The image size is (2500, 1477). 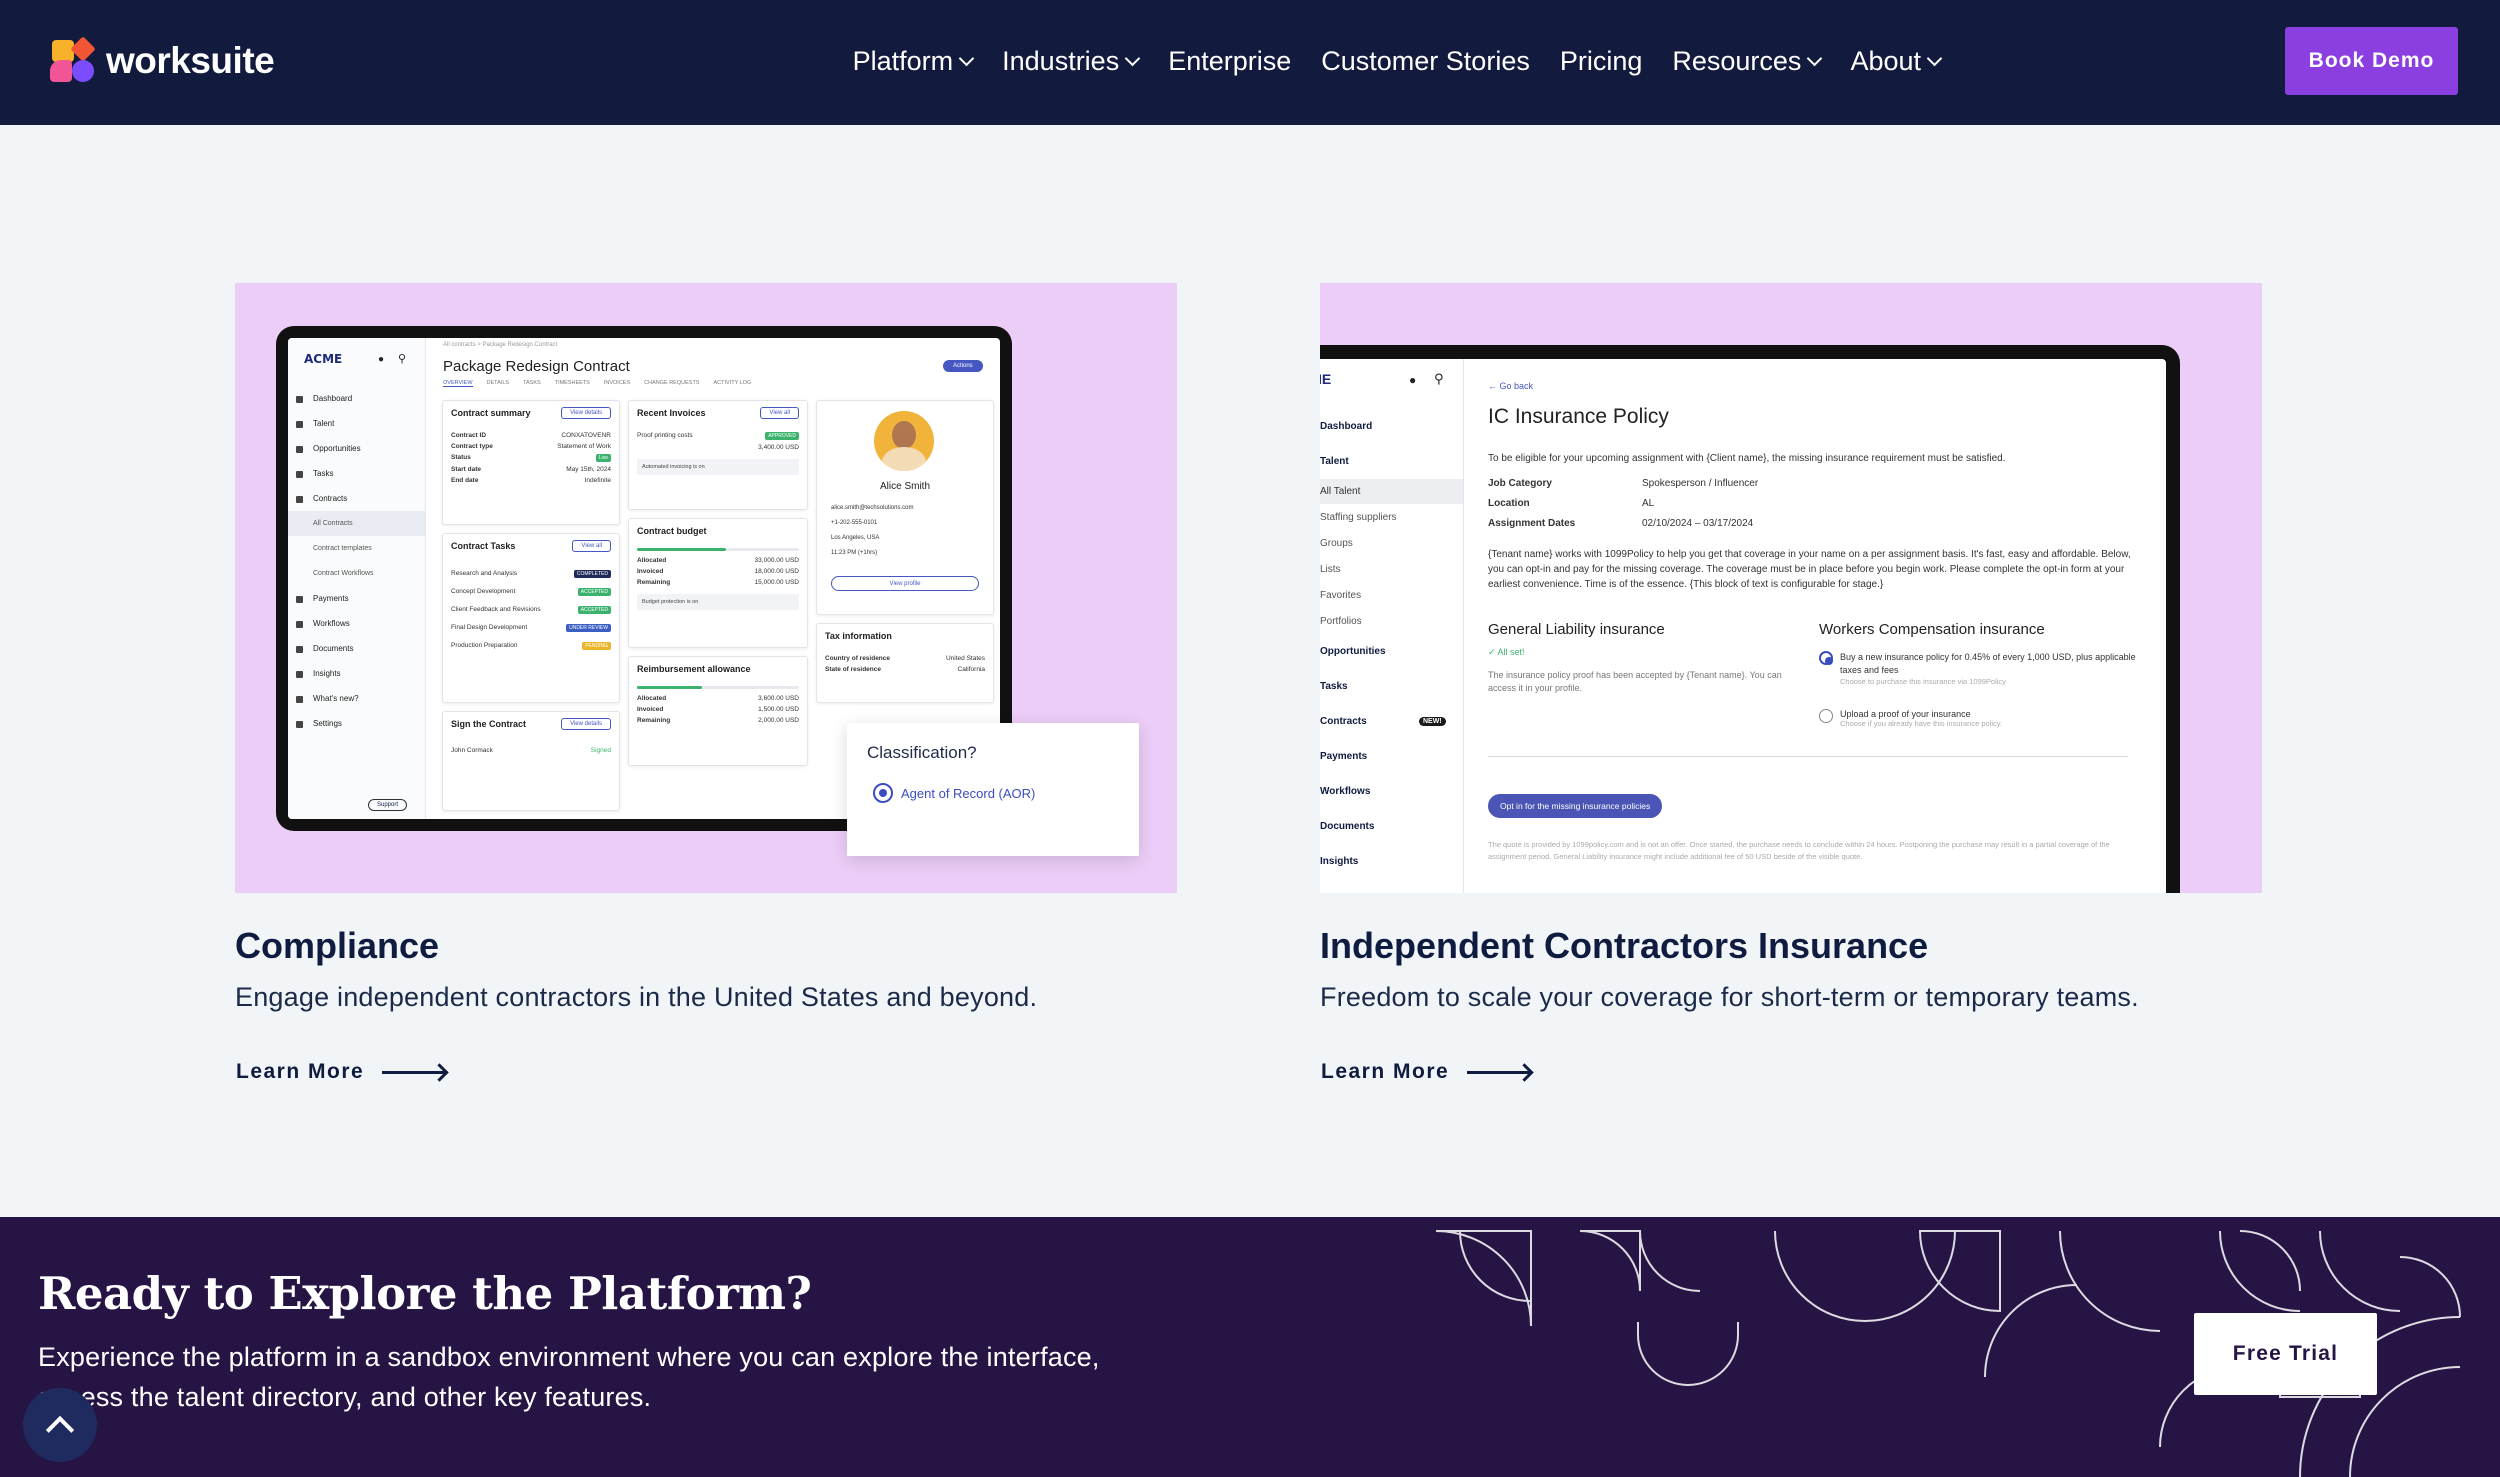 What do you see at coordinates (855, 538) in the screenshot?
I see `profile-location: Los Angeles, USA` at bounding box center [855, 538].